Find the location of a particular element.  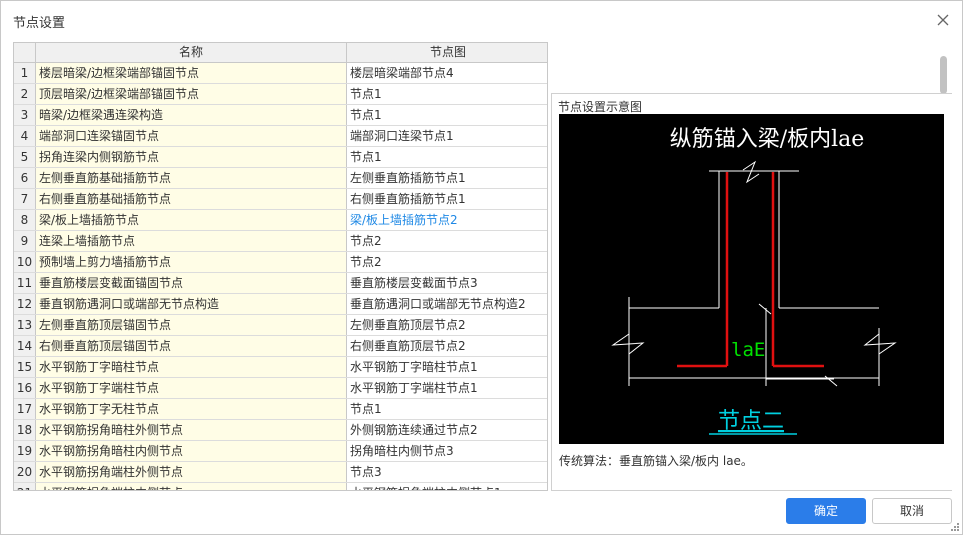

row-name-cell: 端部洞口连梁锚固节点 is located at coordinates (191, 136).